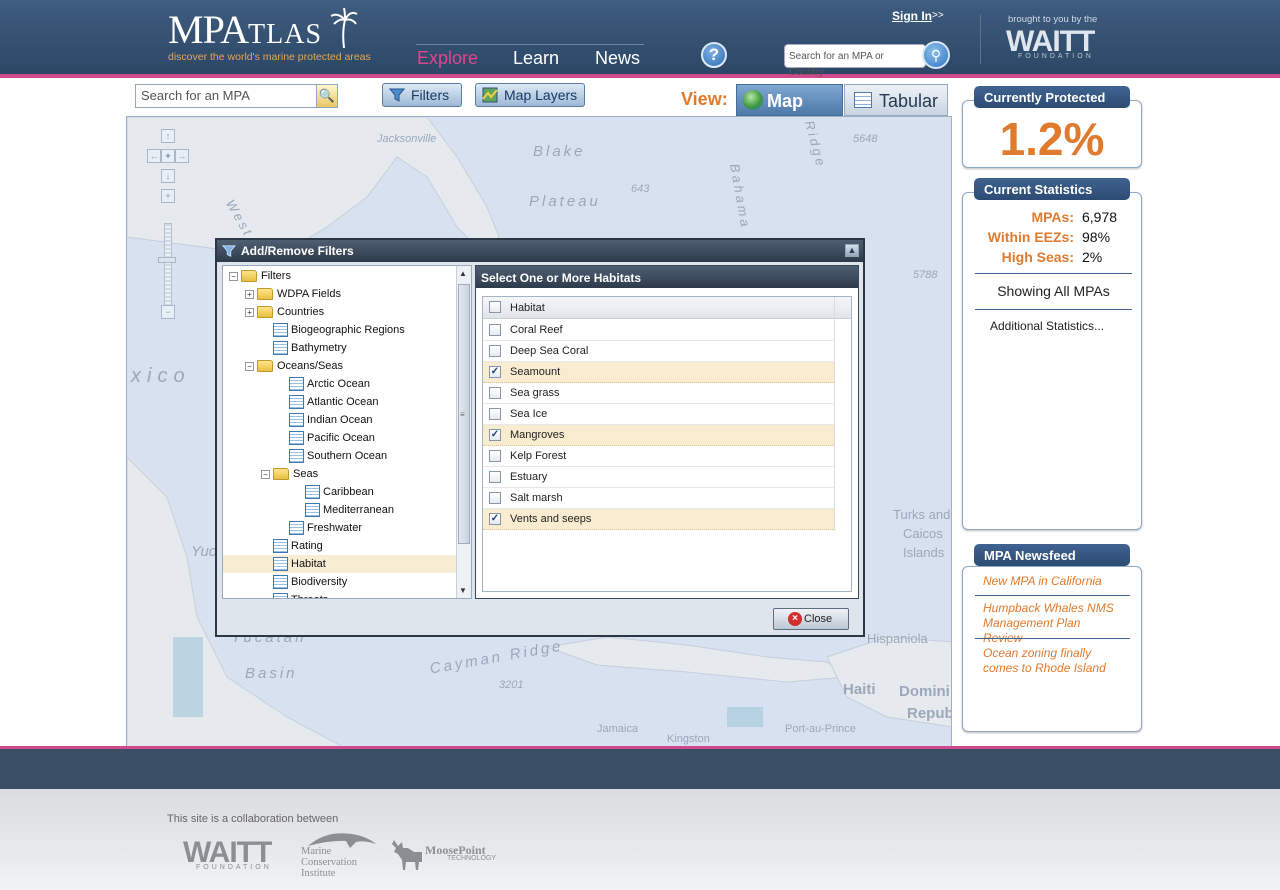 The width and height of the screenshot is (1280, 890). I want to click on tree-item: Mediterranean, so click(340, 510).